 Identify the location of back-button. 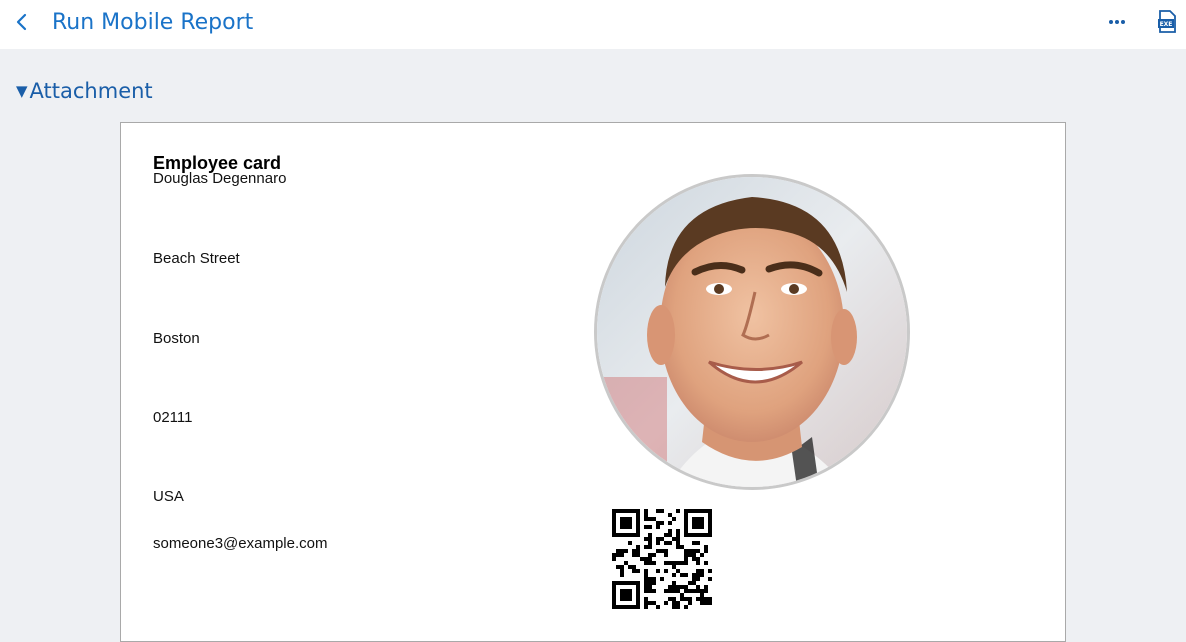
(21, 22).